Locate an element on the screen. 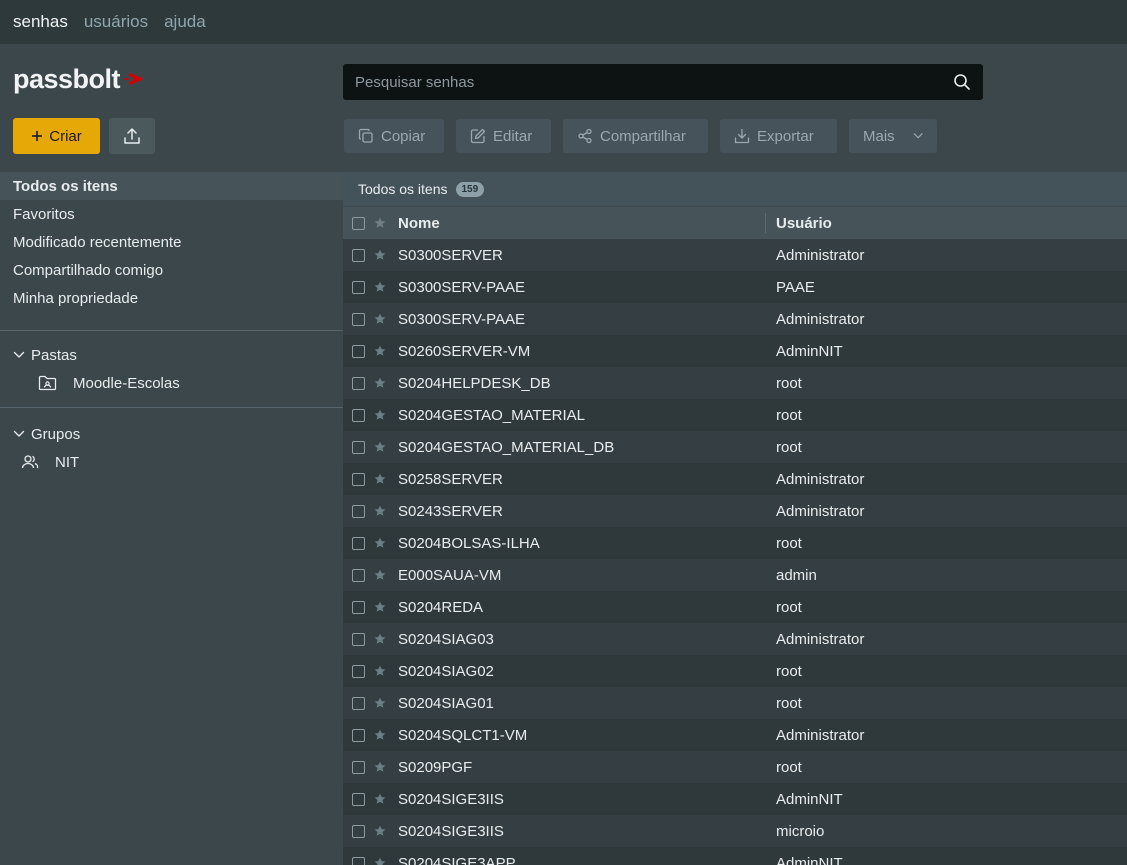 This screenshot has width=1127, height=865. table-row: S0209PGF root is located at coordinates (735, 767).